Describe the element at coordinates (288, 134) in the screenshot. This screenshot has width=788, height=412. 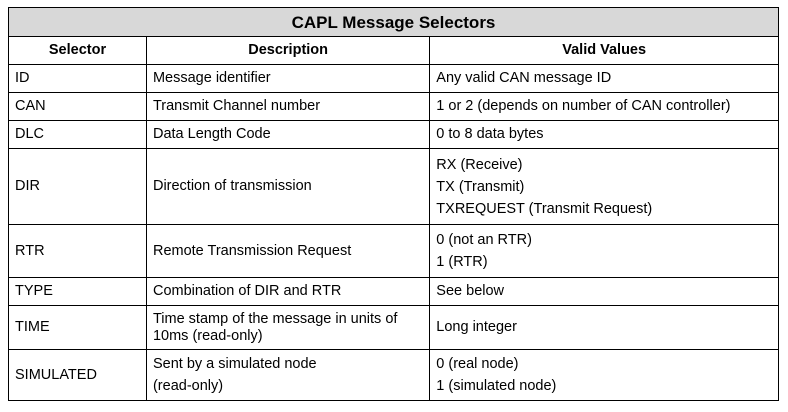
I see `description-cell: Data Length Code` at that location.